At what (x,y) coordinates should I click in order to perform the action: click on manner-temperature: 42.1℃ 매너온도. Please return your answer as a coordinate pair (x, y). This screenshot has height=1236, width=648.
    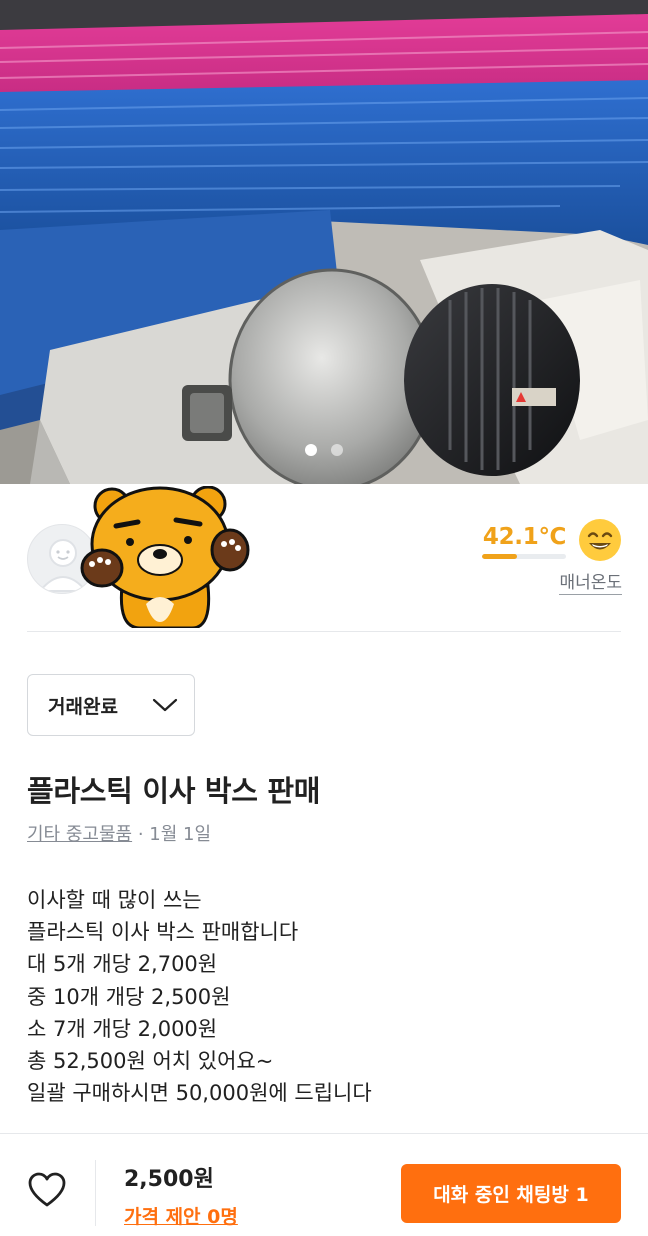
    Looking at the image, I should click on (549, 558).